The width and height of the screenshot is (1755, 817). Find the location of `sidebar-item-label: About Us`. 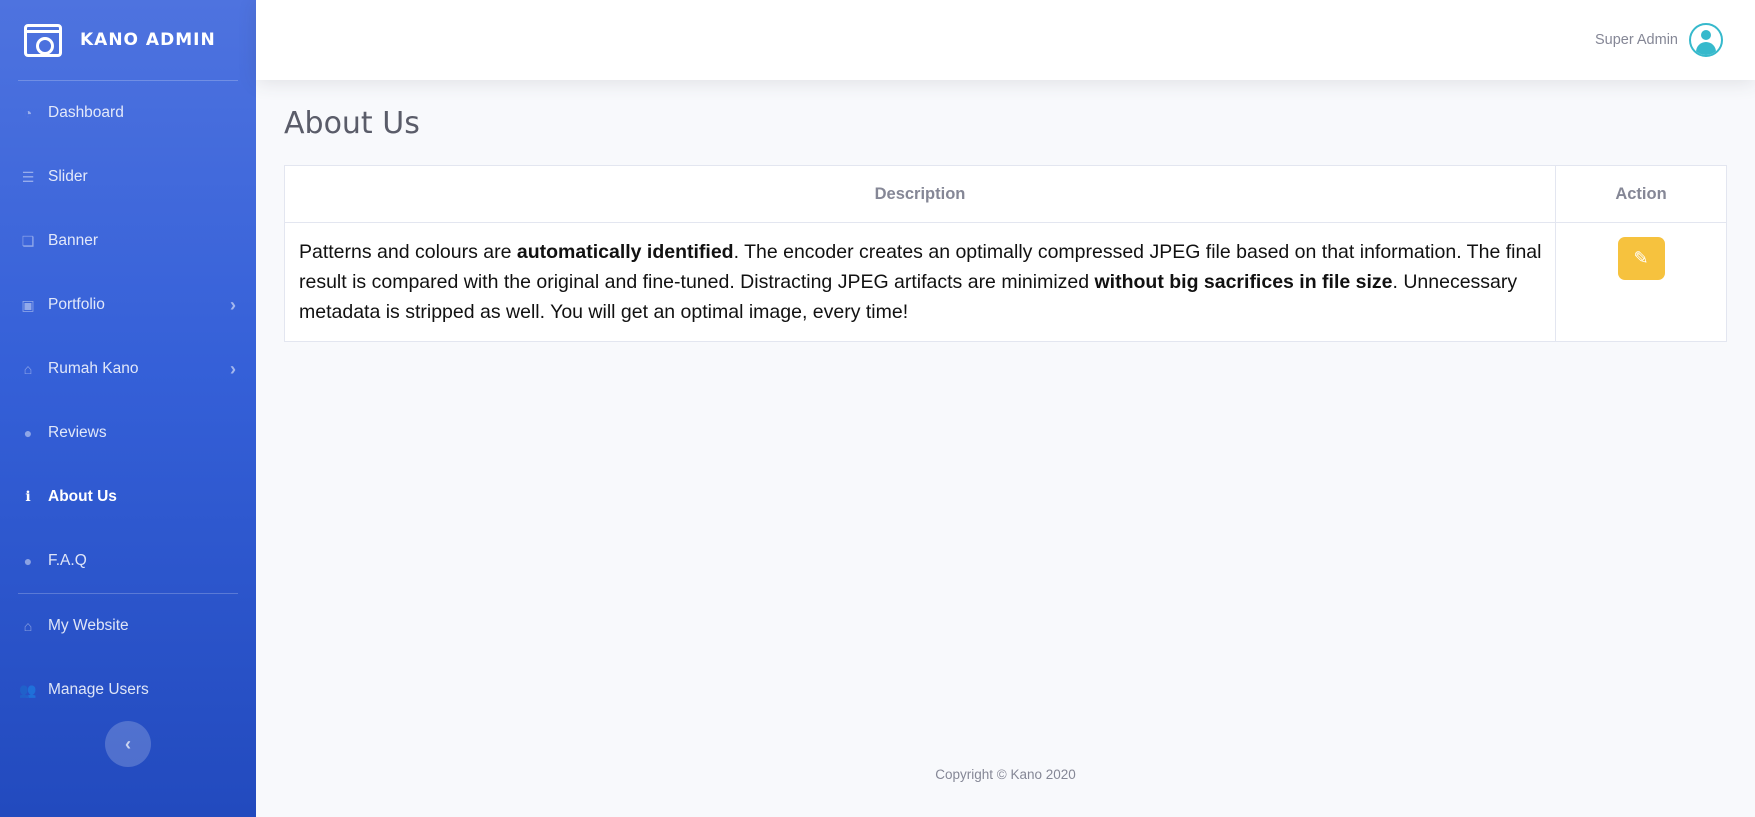

sidebar-item-label: About Us is located at coordinates (82, 496).